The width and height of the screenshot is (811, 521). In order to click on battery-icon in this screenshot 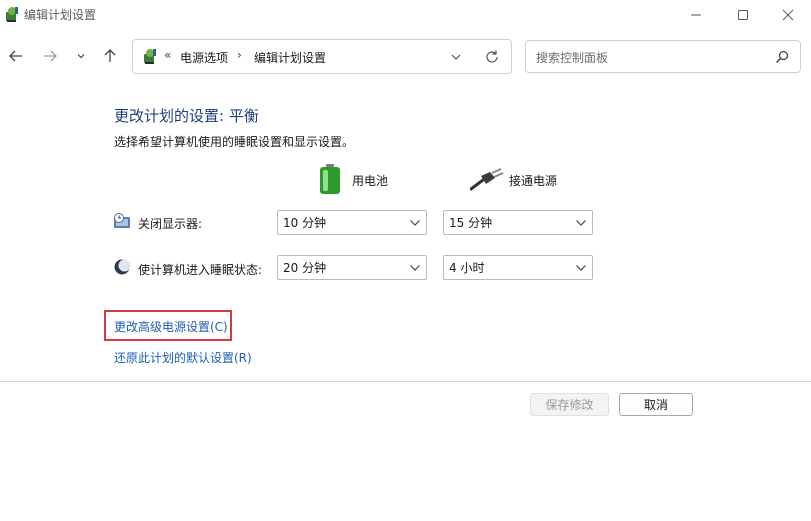, I will do `click(330, 179)`.